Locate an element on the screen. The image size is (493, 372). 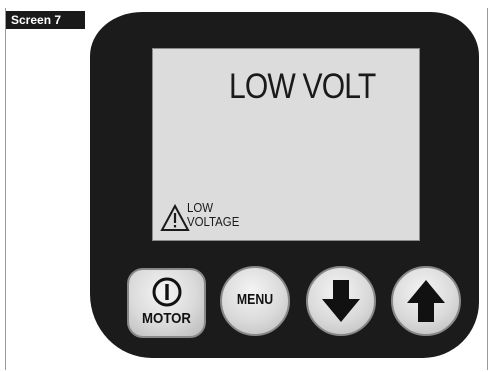
down-button is located at coordinates (341, 301).